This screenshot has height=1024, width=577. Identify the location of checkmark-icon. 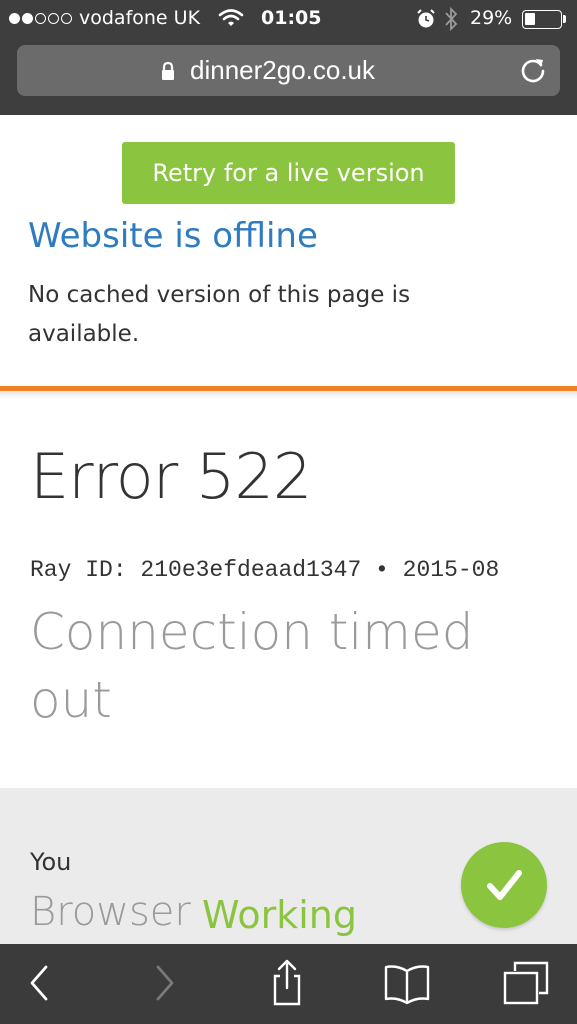
(504, 885).